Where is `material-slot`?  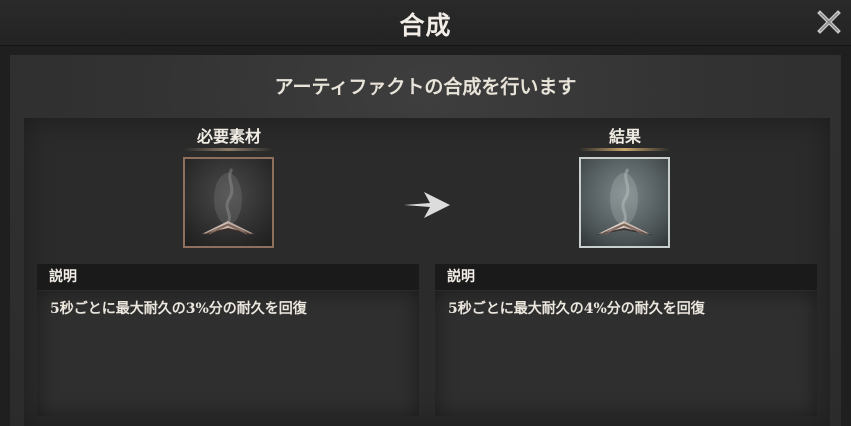 material-slot is located at coordinates (228, 202).